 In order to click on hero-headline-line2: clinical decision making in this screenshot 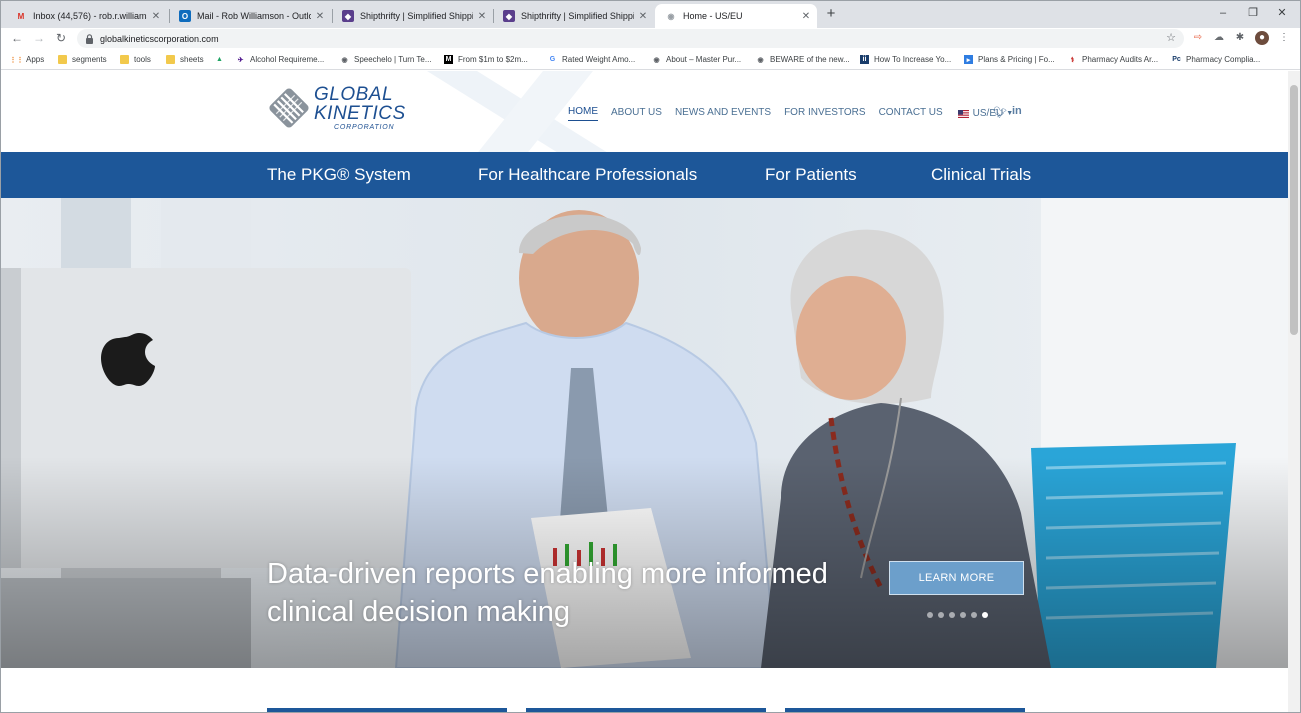, I will do `click(419, 612)`.